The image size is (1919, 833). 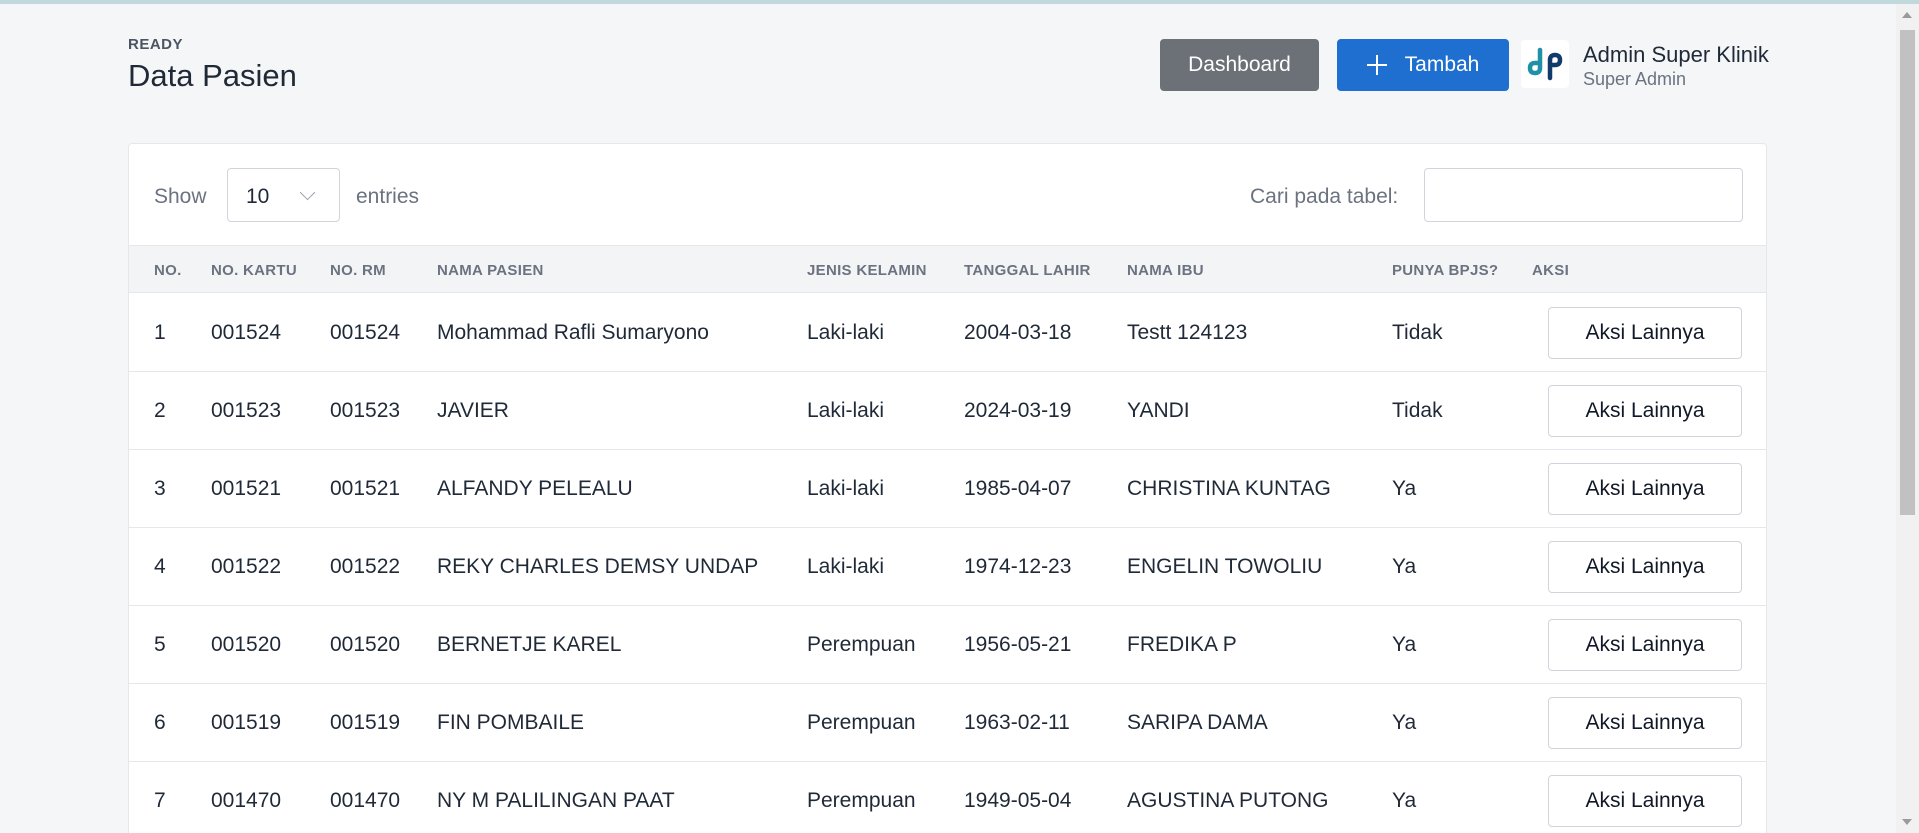 I want to click on cell-nama-pasien: ALFANDY PELEALU, so click(x=535, y=488).